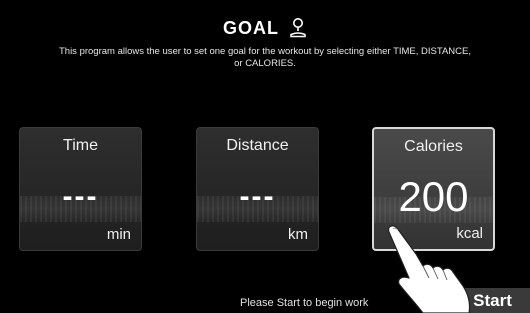  Describe the element at coordinates (304, 303) in the screenshot. I see `start-hint-text: Please Start to begin work` at that location.